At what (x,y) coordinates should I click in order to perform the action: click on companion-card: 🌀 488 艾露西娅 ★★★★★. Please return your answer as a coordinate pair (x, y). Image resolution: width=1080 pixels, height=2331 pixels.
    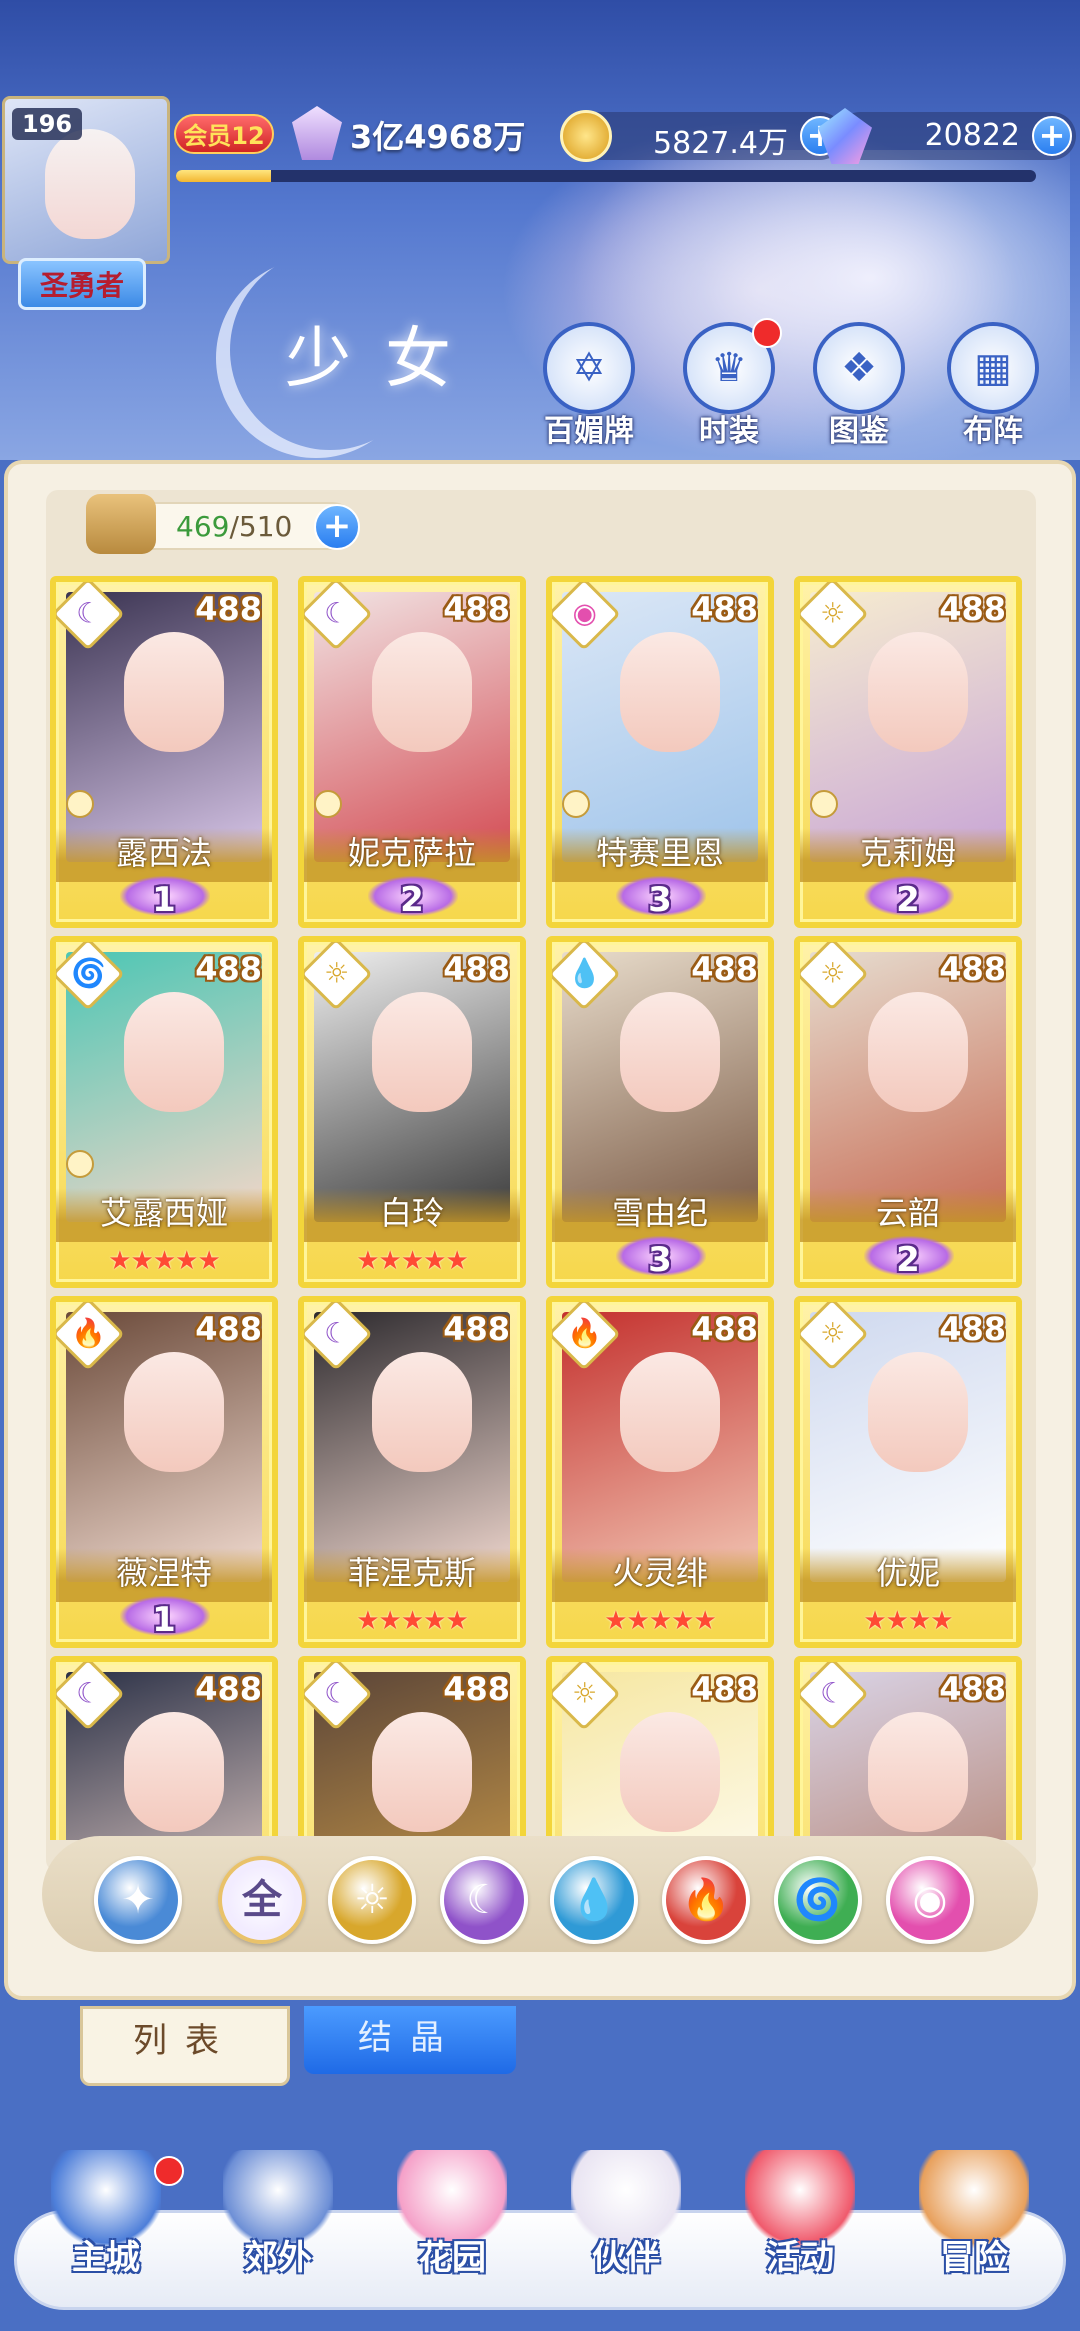
    Looking at the image, I should click on (164, 1112).